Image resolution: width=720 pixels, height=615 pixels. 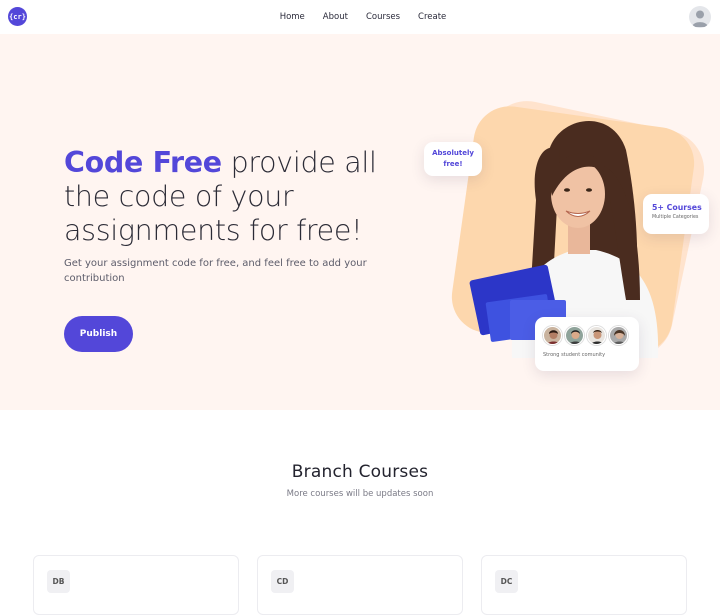 I want to click on course-card-db: DB, so click(x=136, y=585).